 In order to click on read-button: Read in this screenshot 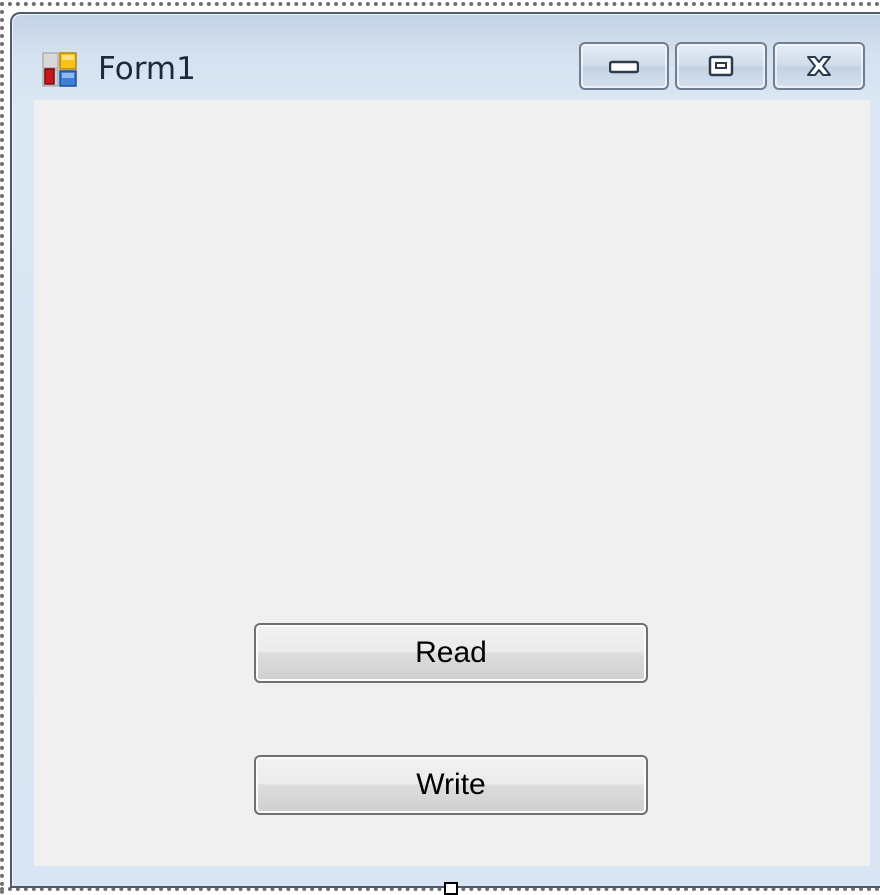, I will do `click(451, 653)`.